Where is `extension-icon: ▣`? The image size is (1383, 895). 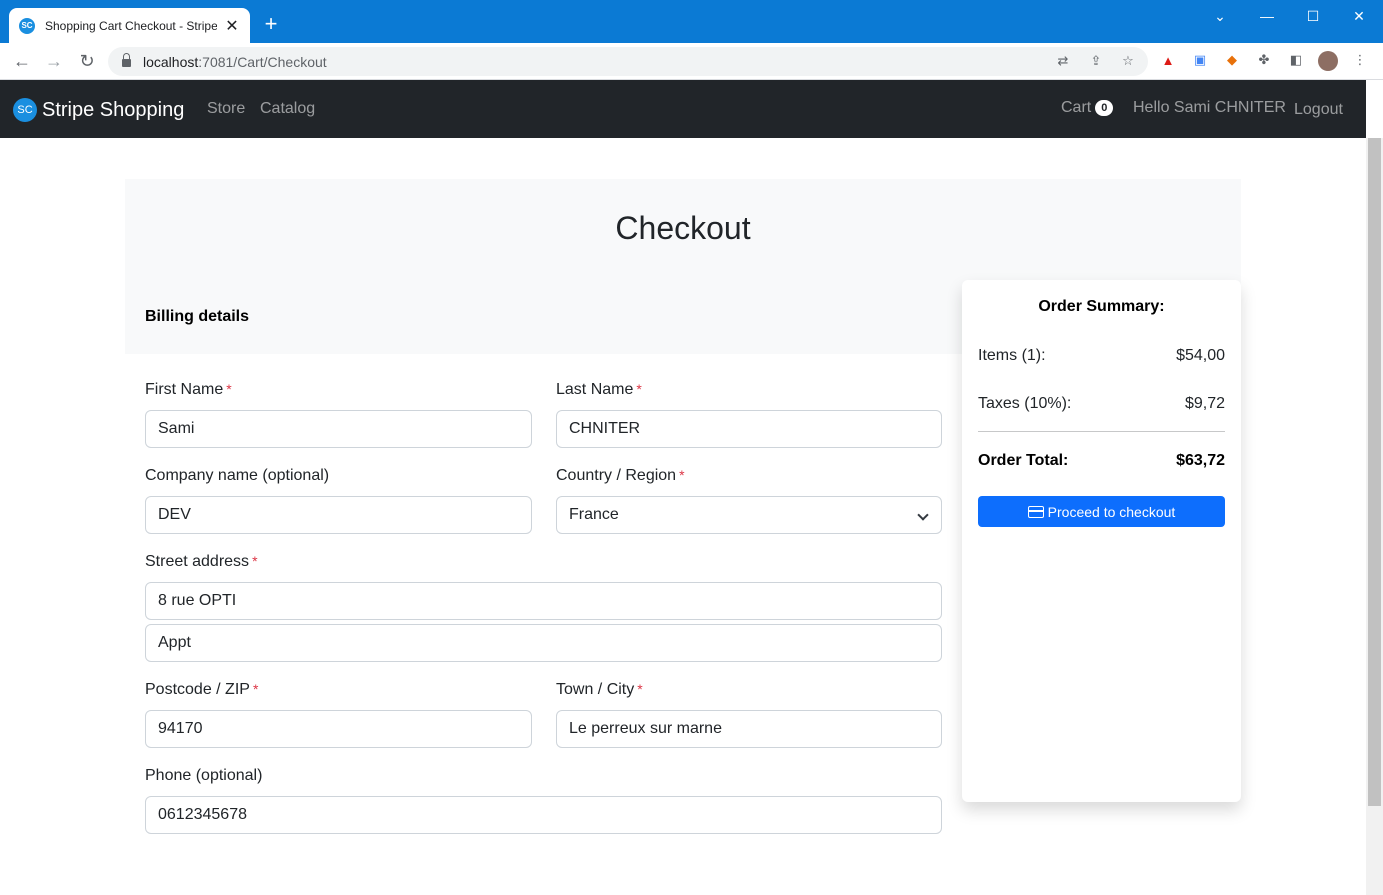 extension-icon: ▣ is located at coordinates (1200, 60).